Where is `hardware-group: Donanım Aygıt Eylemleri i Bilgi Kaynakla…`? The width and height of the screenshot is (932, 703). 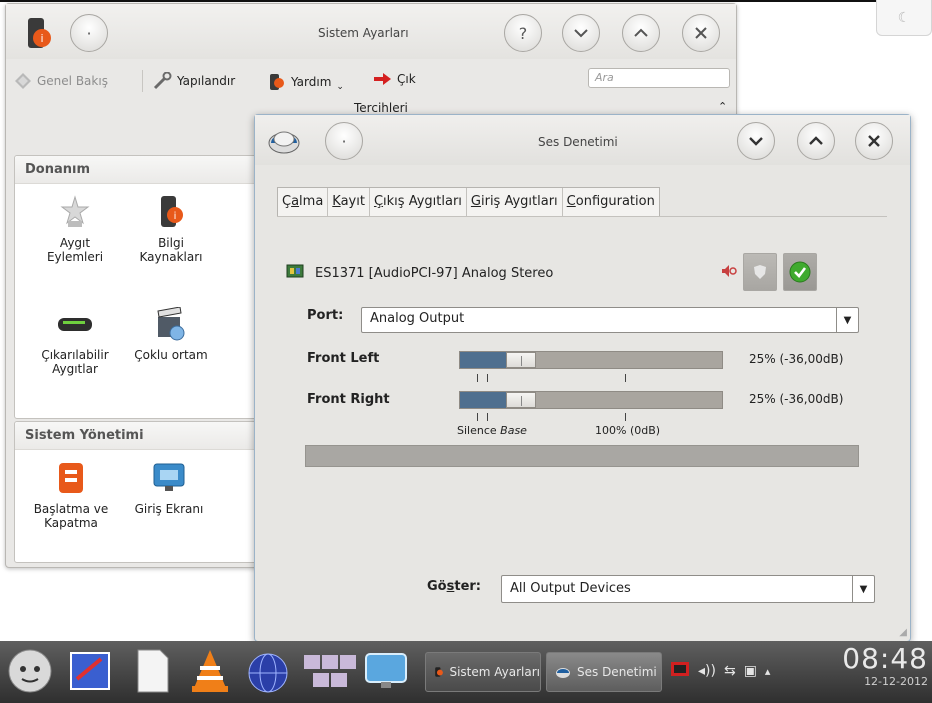
hardware-group: Donanım Aygıt Eylemleri i Bilgi Kaynakla… is located at coordinates (137, 287).